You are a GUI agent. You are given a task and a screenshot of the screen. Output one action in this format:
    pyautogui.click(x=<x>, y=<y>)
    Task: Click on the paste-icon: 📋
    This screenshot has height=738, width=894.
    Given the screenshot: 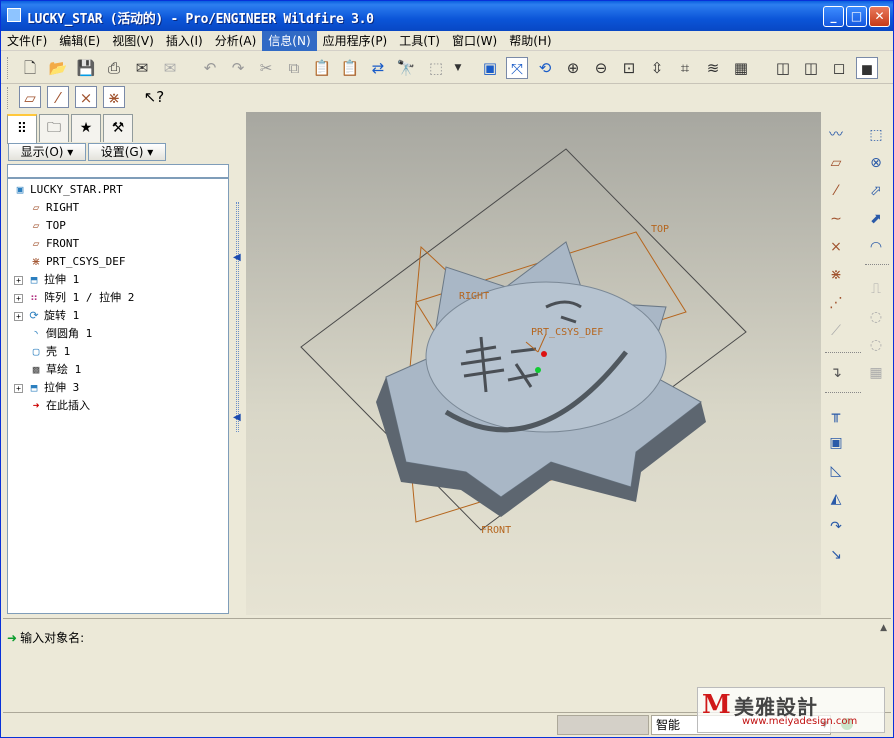 What is the action you would take?
    pyautogui.click(x=322, y=68)
    